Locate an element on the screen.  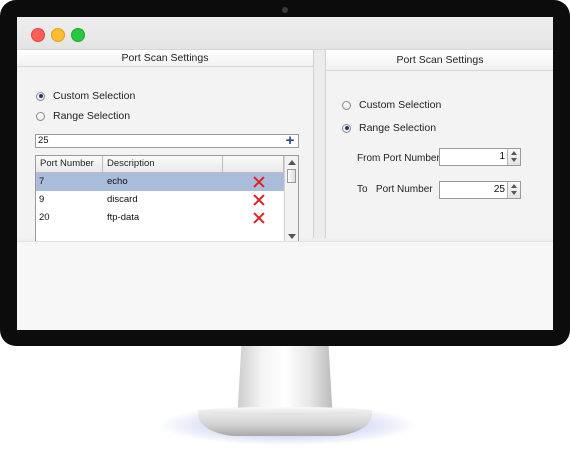
monitor-stand-base-top is located at coordinates (285, 411).